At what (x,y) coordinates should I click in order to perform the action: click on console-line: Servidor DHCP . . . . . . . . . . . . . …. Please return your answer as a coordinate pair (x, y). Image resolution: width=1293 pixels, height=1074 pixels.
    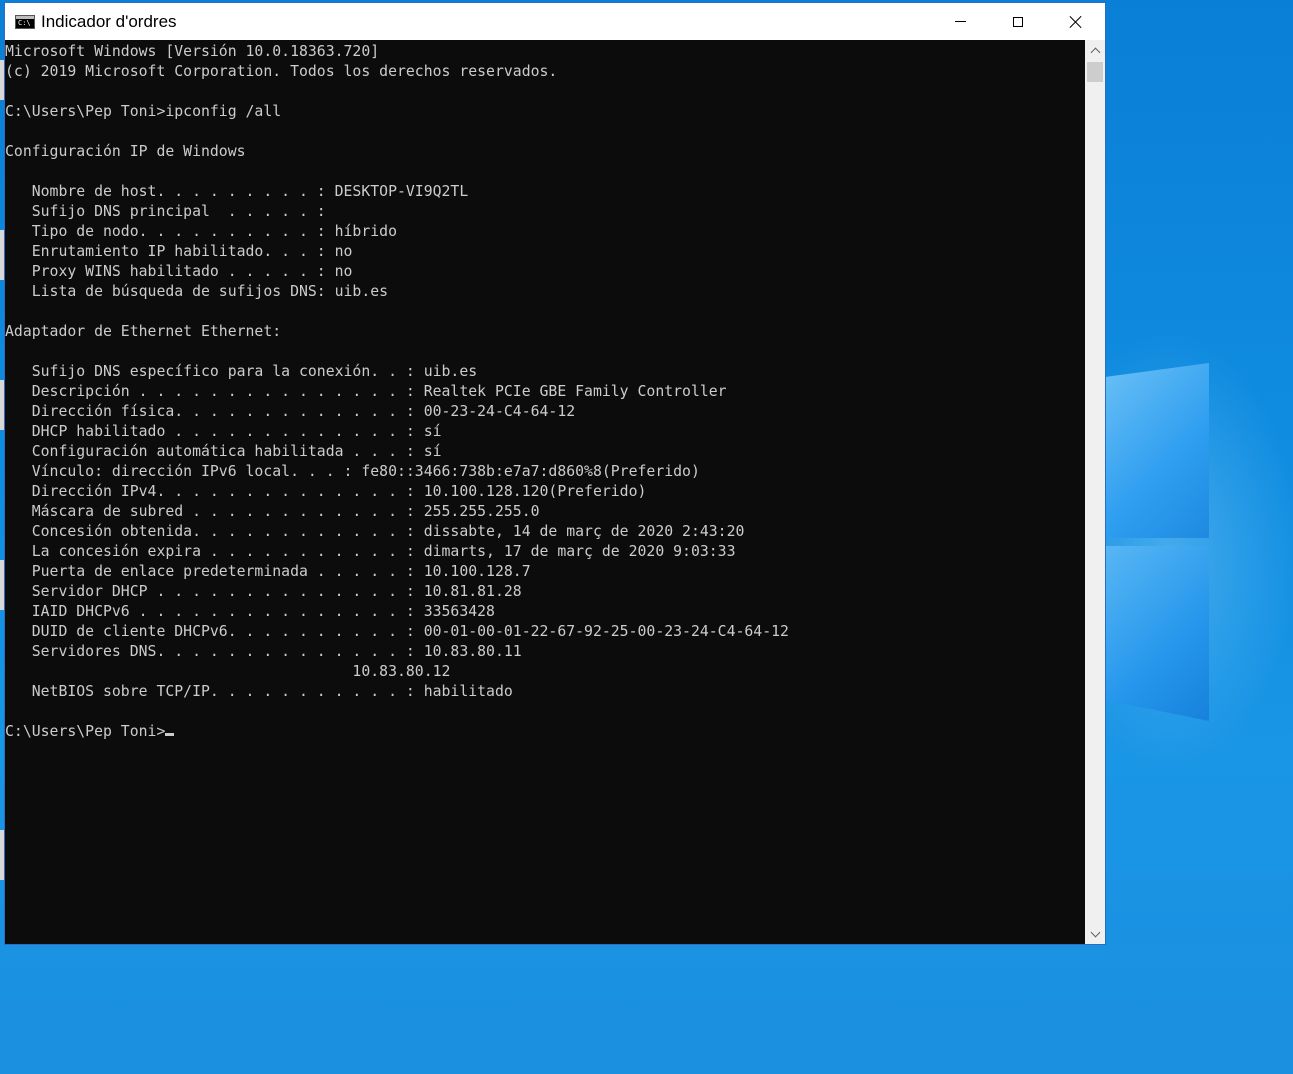
    Looking at the image, I should click on (263, 591).